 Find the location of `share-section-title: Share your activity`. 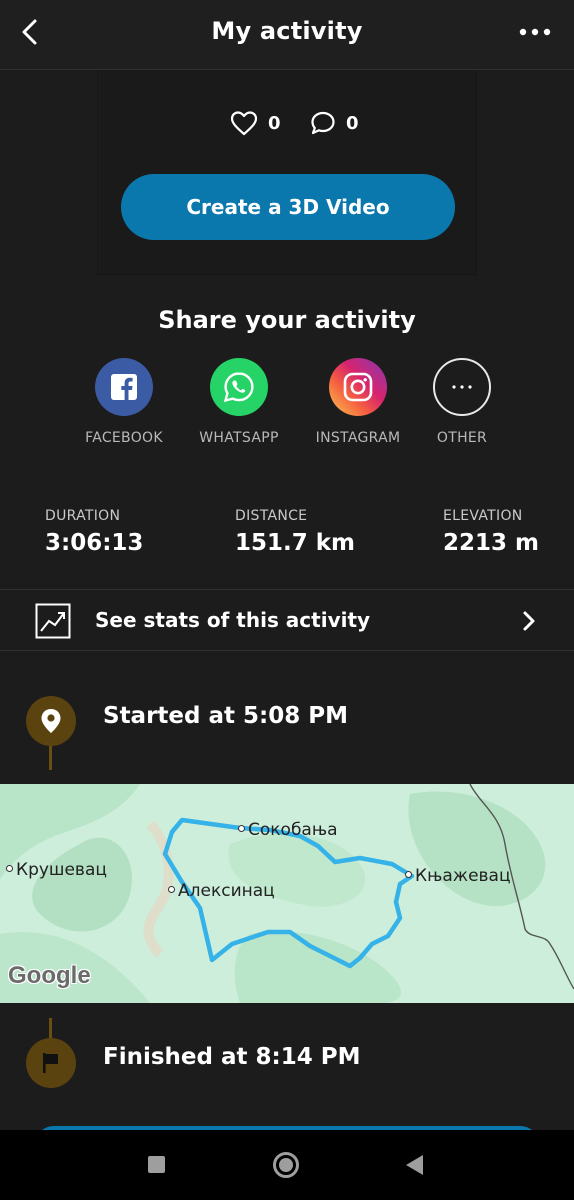

share-section-title: Share your activity is located at coordinates (287, 320).